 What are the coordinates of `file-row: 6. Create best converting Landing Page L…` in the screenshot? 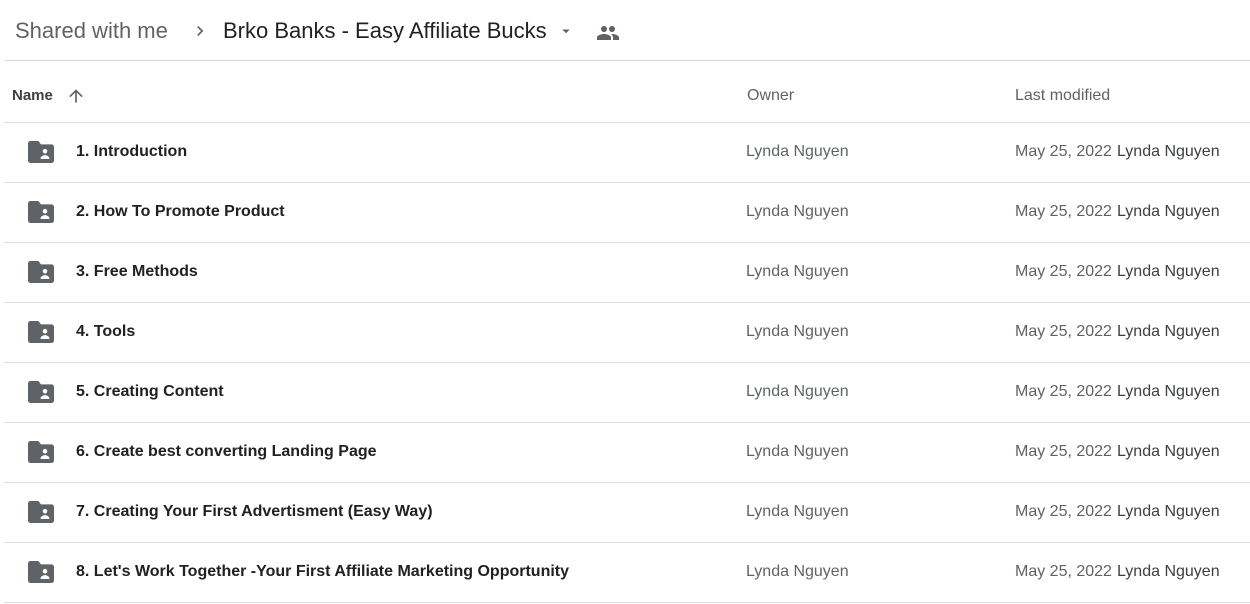 It's located at (627, 453).